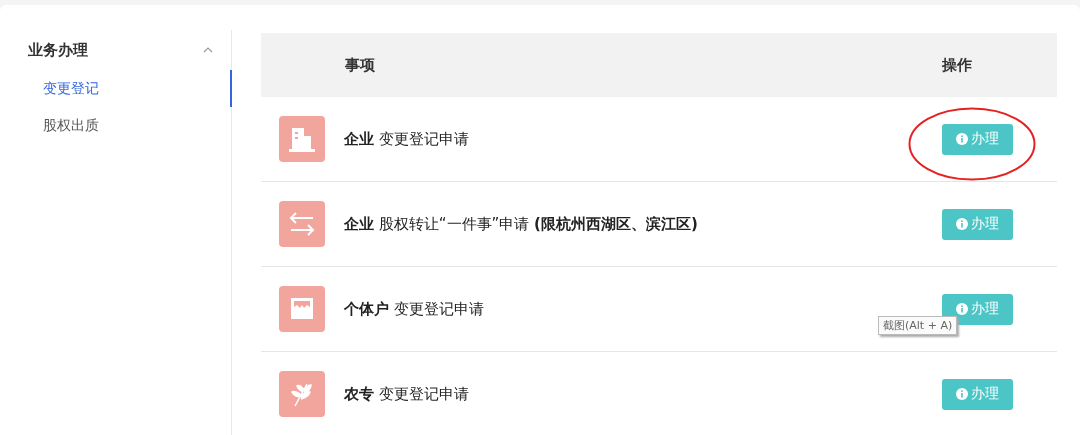 Image resolution: width=1080 pixels, height=435 pixels. What do you see at coordinates (116, 88) in the screenshot?
I see `sidebar-item: 变更登记` at bounding box center [116, 88].